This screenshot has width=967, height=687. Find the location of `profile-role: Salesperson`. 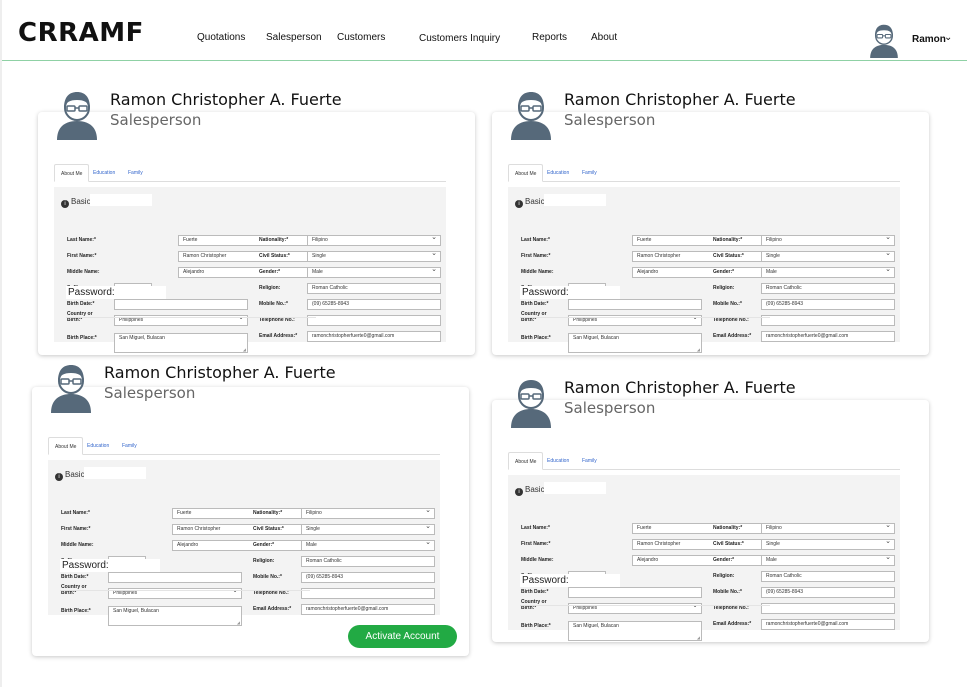

profile-role: Salesperson is located at coordinates (610, 408).